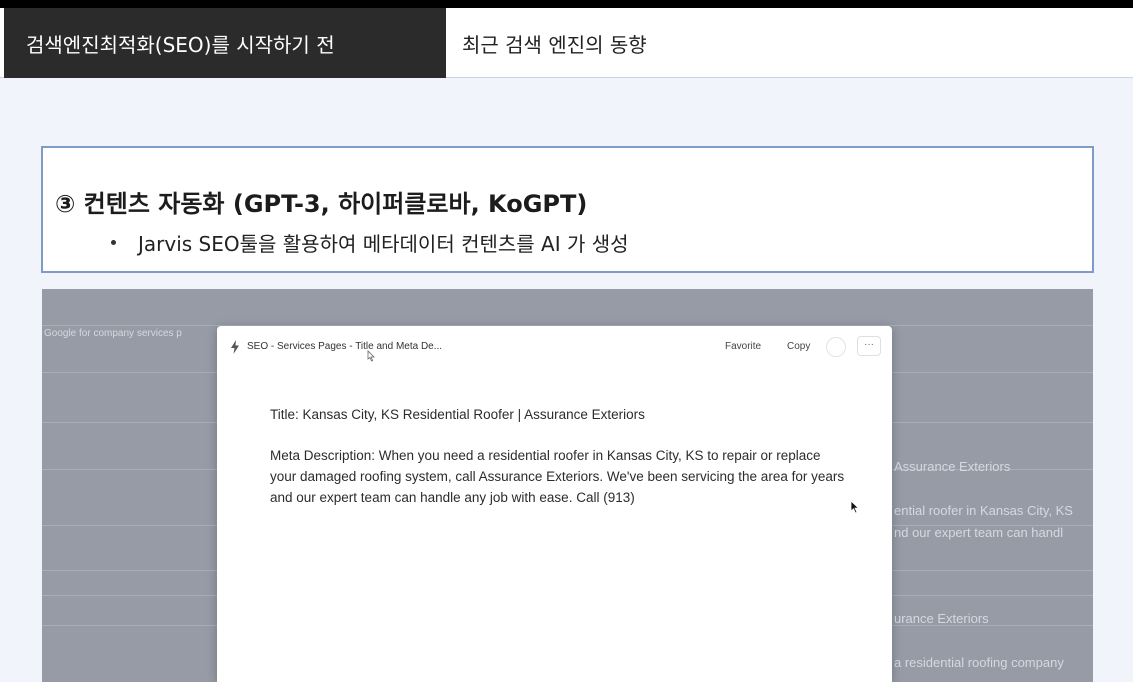  I want to click on bg-right-line: nd our expert team can handl, so click(979, 532).